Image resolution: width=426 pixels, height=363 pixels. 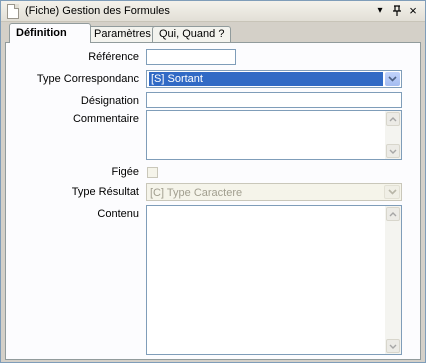 What do you see at coordinates (113, 57) in the screenshot?
I see `reference-label: Référence` at bounding box center [113, 57].